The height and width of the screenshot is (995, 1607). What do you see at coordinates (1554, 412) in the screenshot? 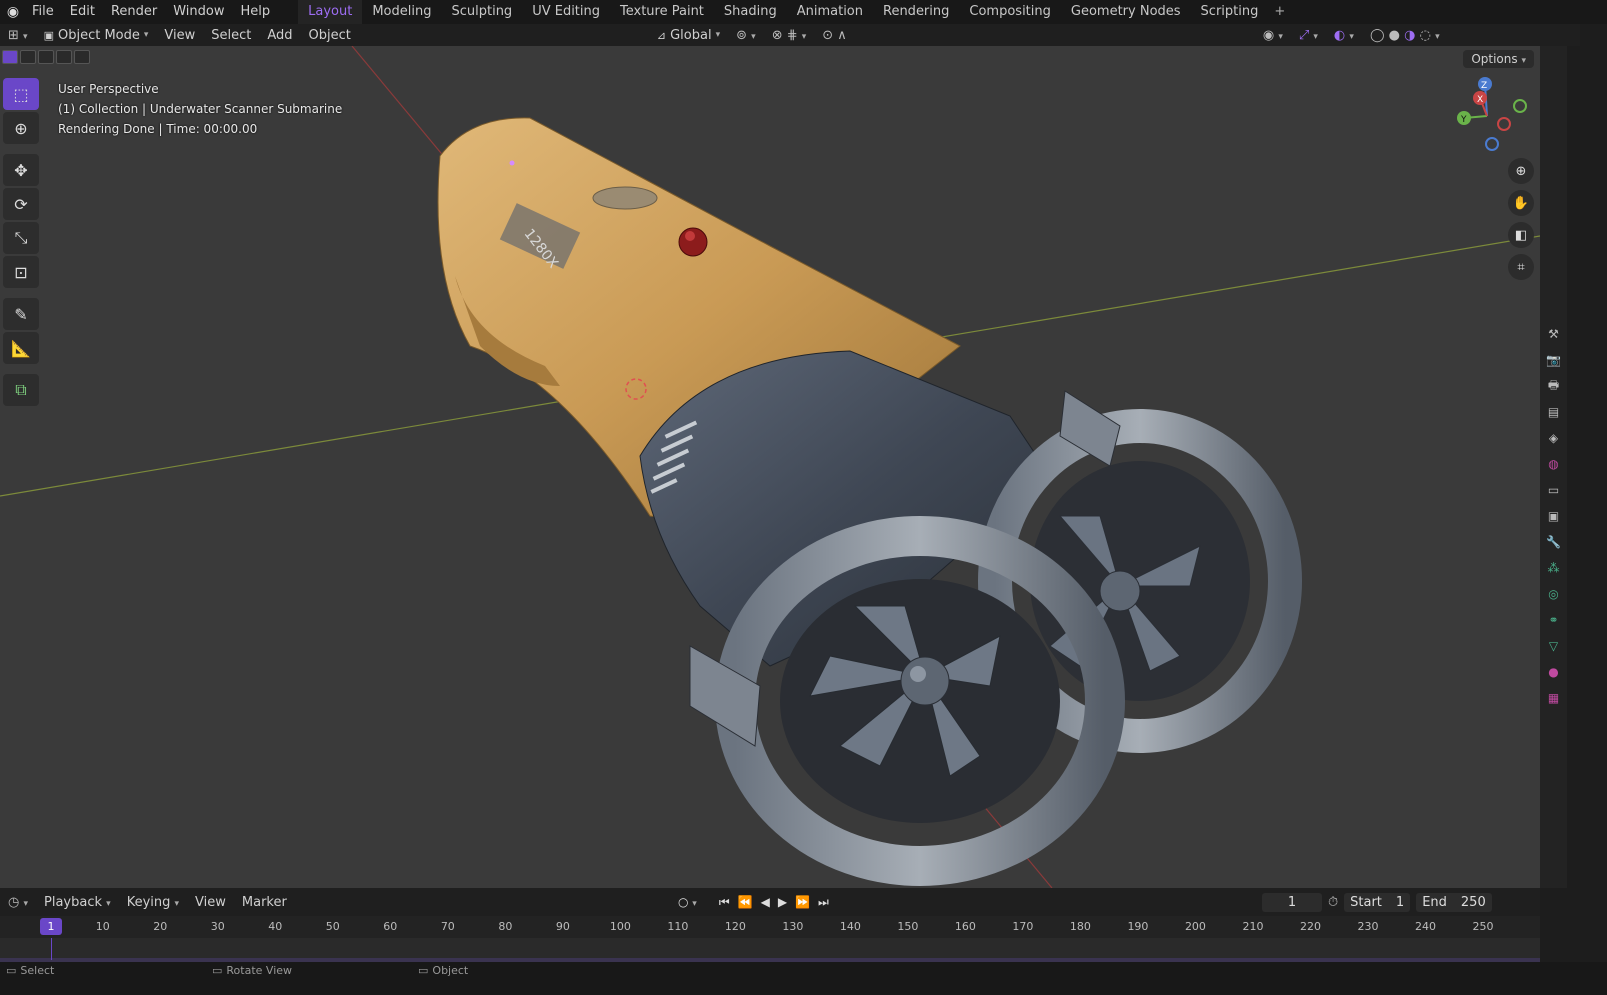
I see `view-layer-icon: ▤` at bounding box center [1554, 412].